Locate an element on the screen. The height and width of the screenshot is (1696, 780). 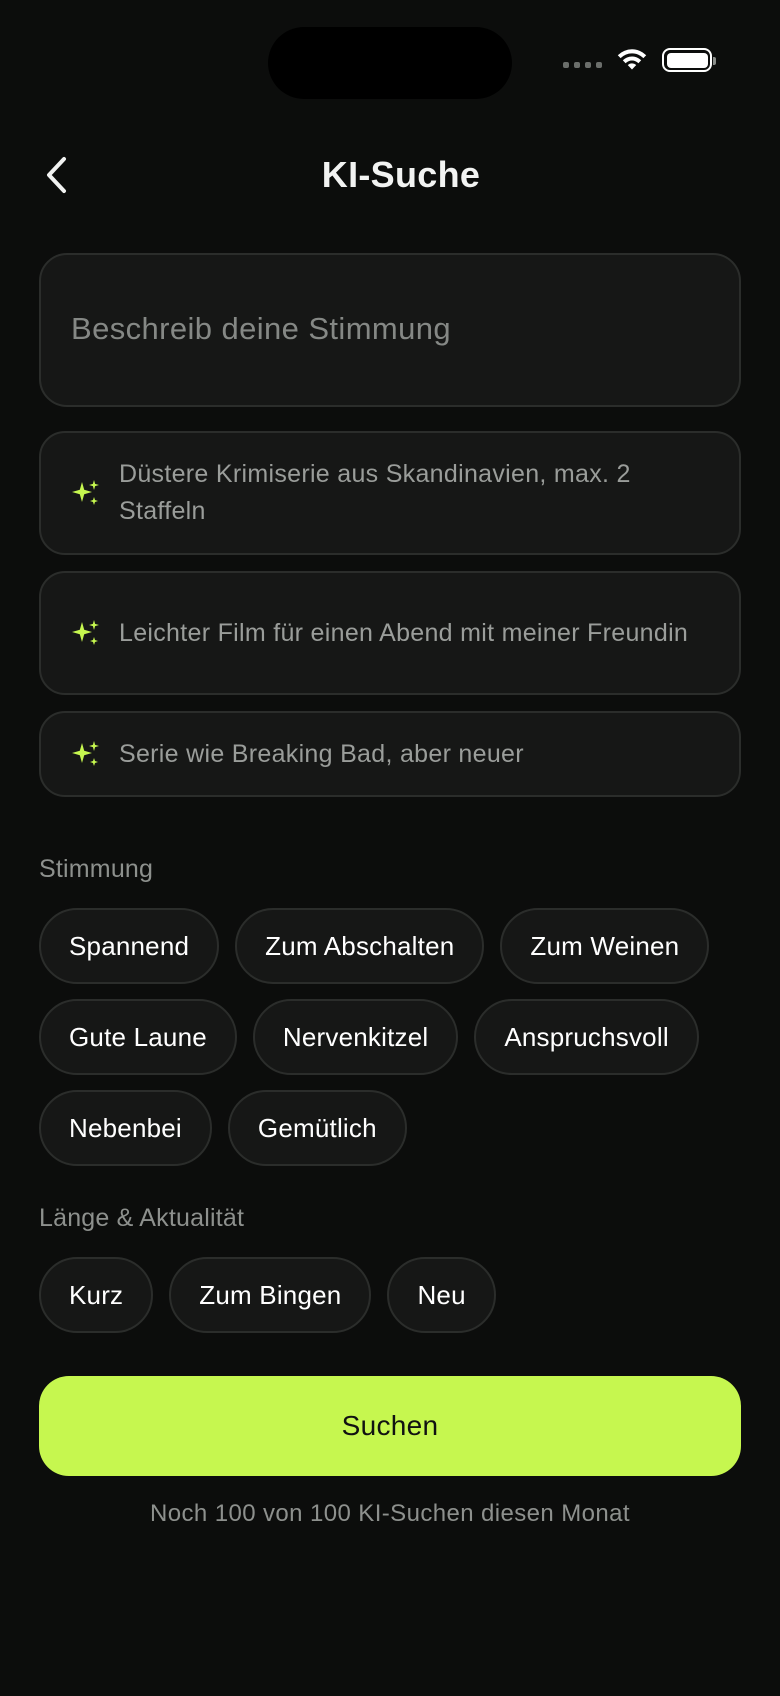
page-title: KI-Suche is located at coordinates (401, 174).